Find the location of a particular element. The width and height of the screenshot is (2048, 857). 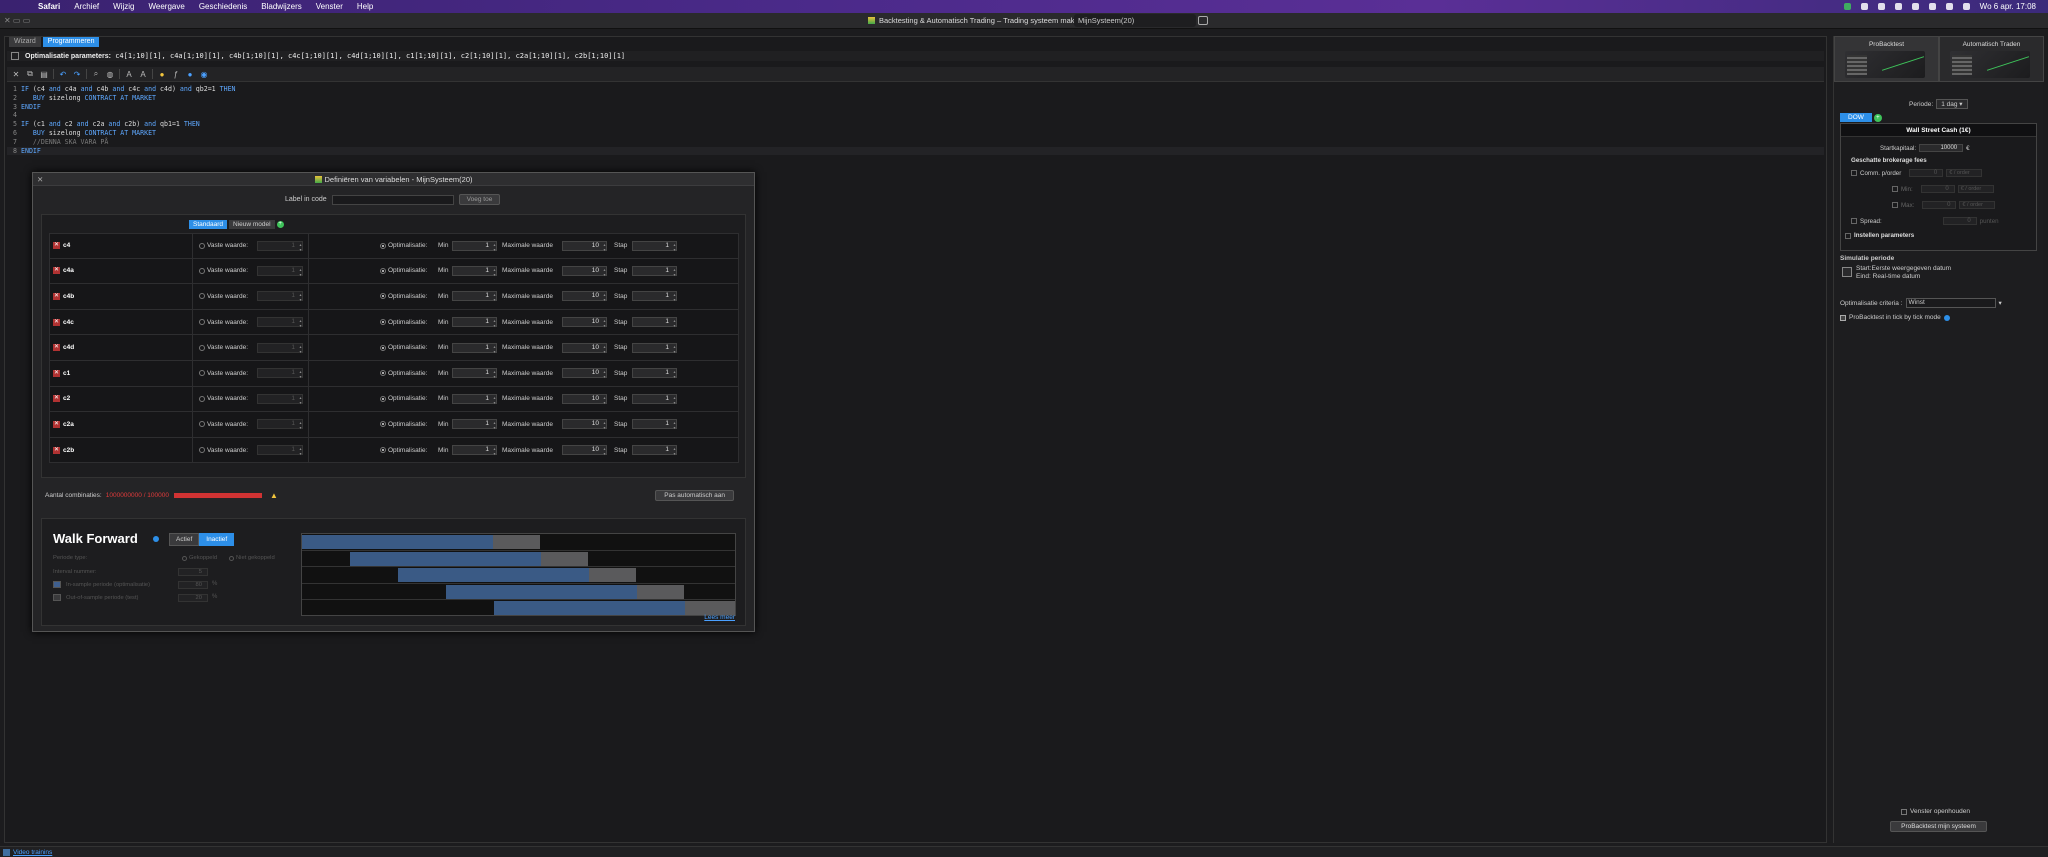

max-input: 0 is located at coordinates (1939, 205).